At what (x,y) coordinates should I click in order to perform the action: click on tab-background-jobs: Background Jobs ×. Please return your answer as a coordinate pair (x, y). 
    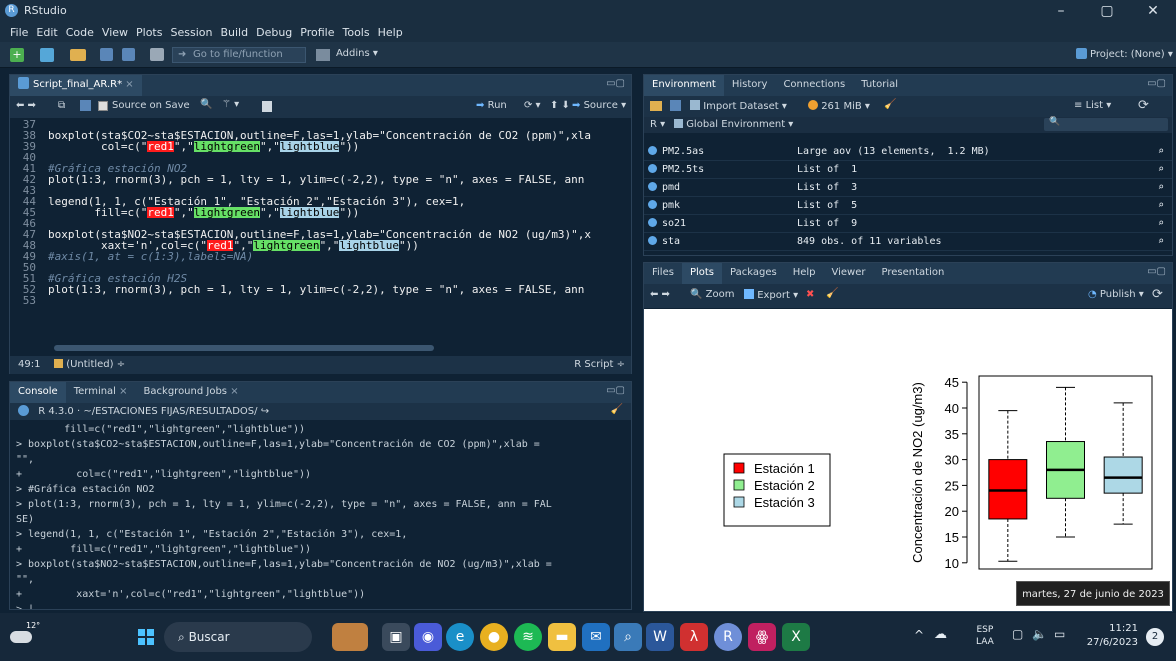
    Looking at the image, I should click on (191, 392).